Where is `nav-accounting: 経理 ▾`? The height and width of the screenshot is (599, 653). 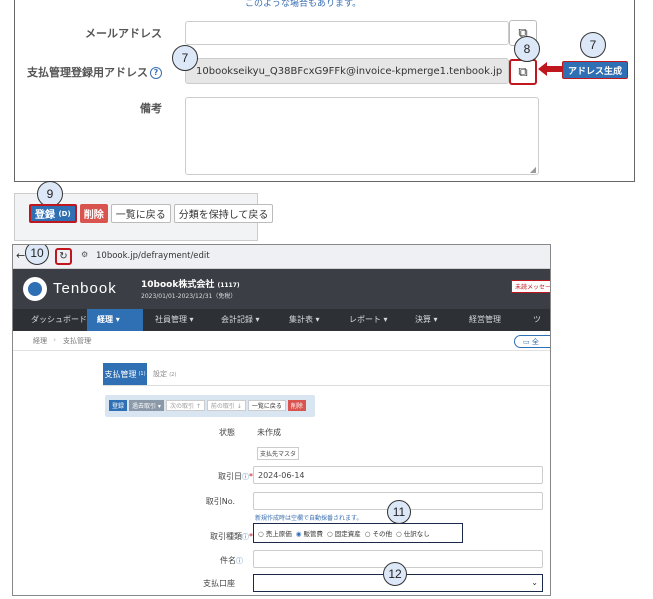 nav-accounting: 経理 ▾ is located at coordinates (108, 319).